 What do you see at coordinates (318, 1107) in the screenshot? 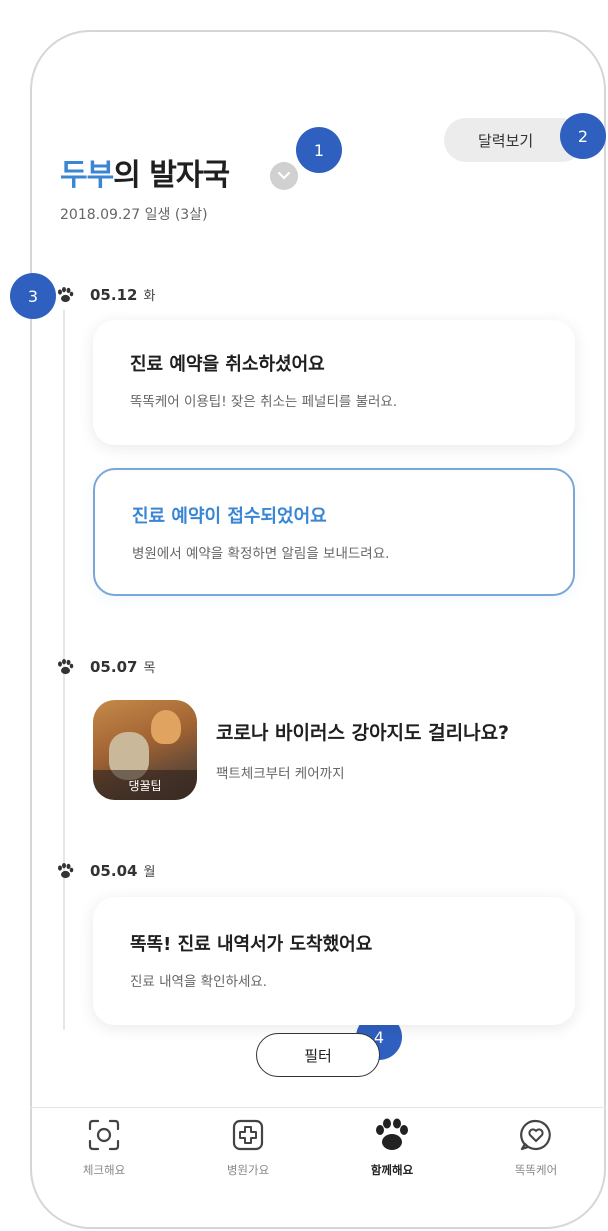
I see `bottom-nav-divider` at bounding box center [318, 1107].